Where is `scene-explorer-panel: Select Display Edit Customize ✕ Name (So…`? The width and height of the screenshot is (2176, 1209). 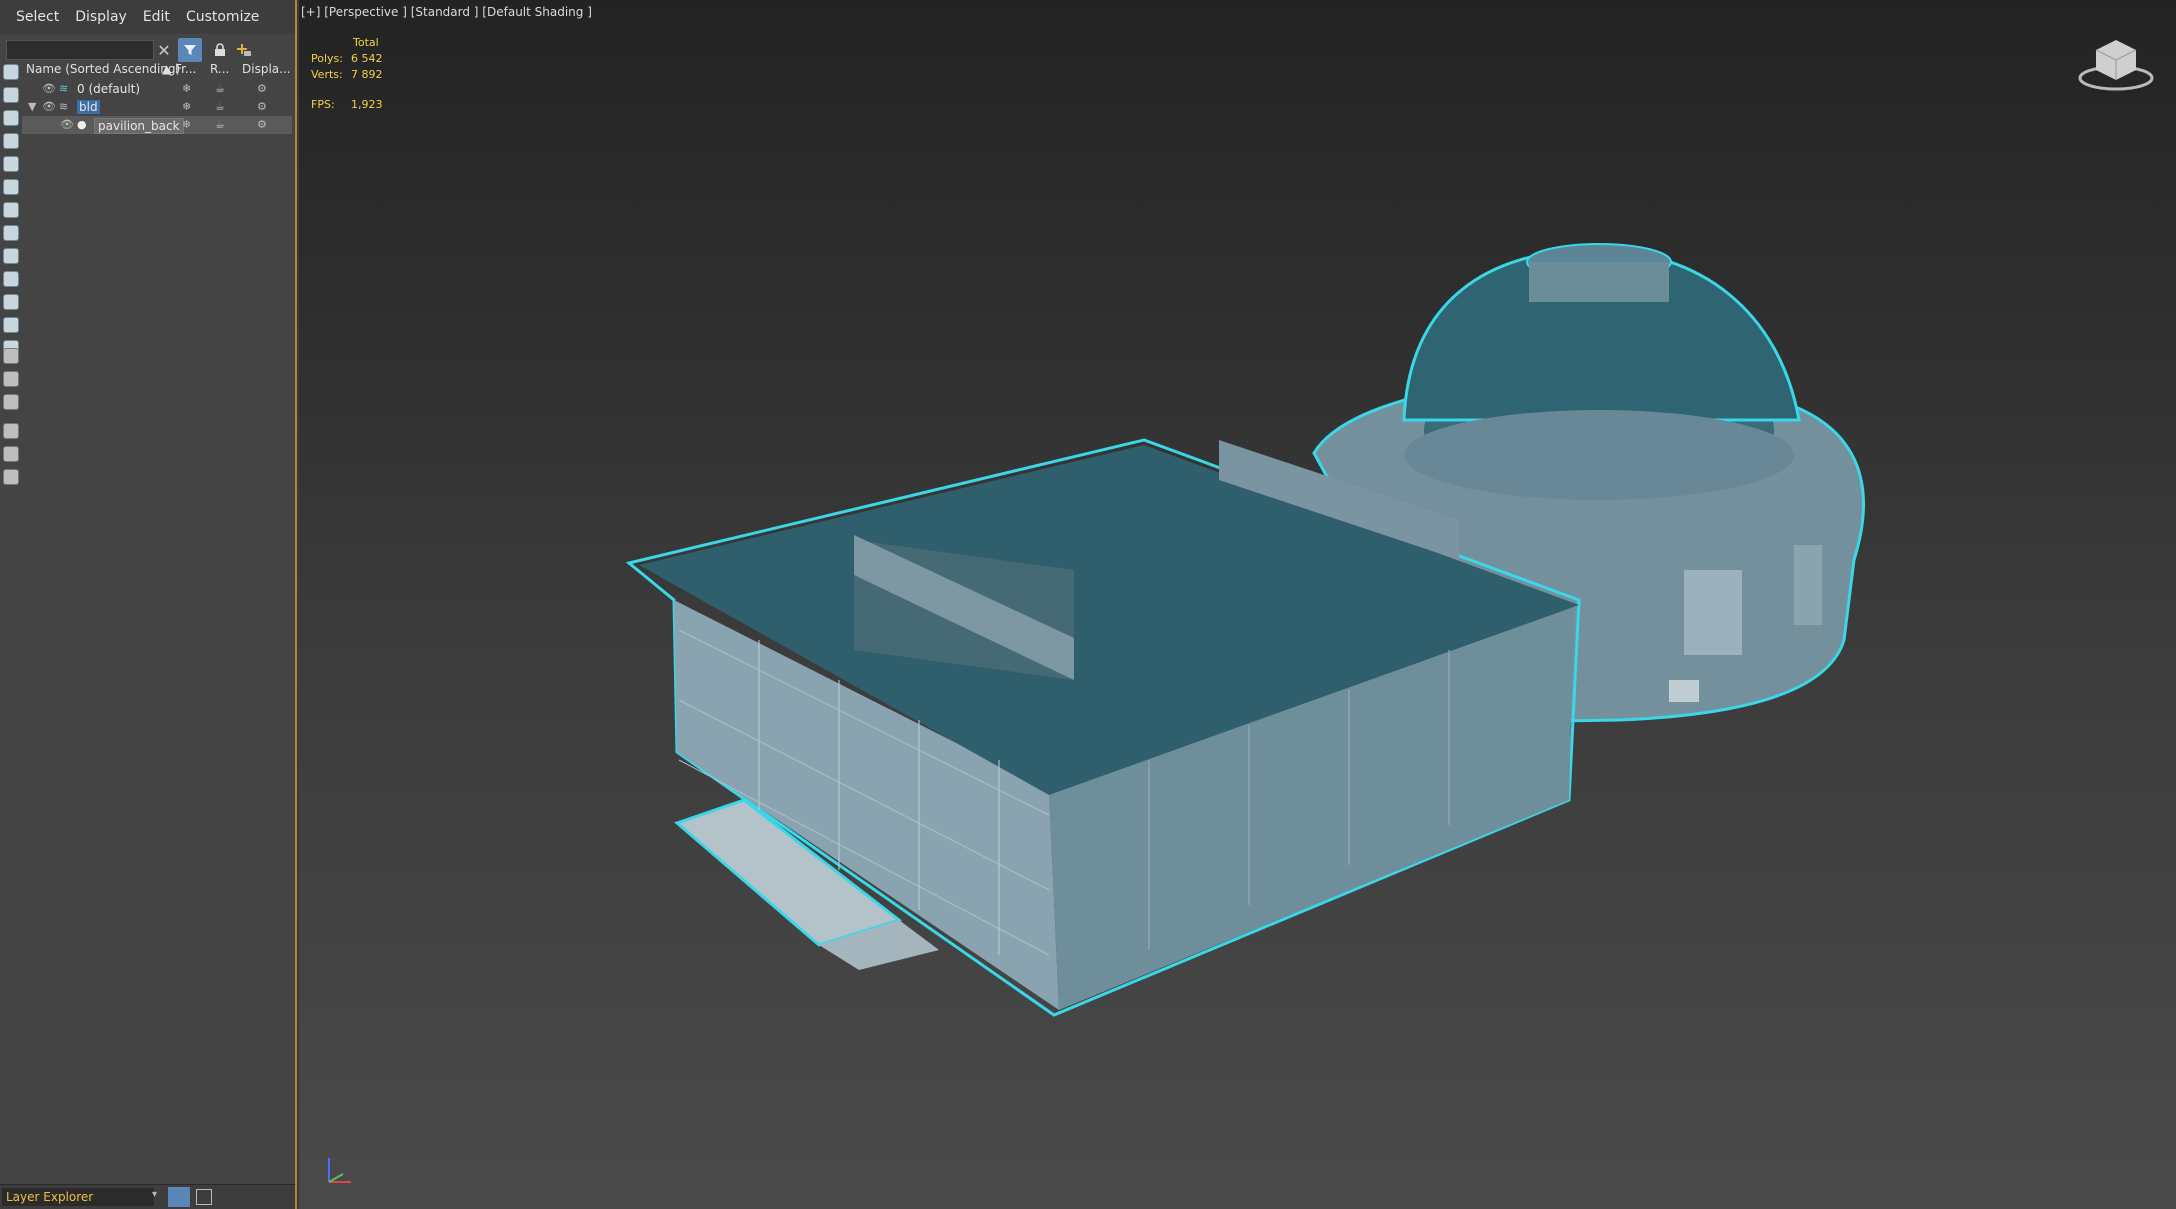 scene-explorer-panel: Select Display Edit Customize ✕ Name (So… is located at coordinates (148, 604).